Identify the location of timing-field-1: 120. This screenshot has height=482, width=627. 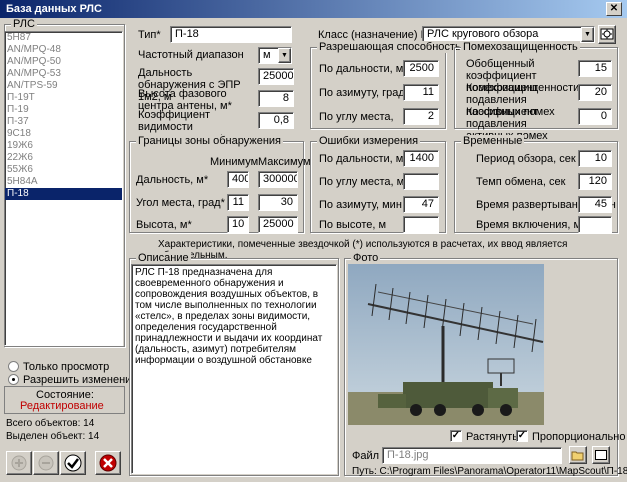
(595, 181).